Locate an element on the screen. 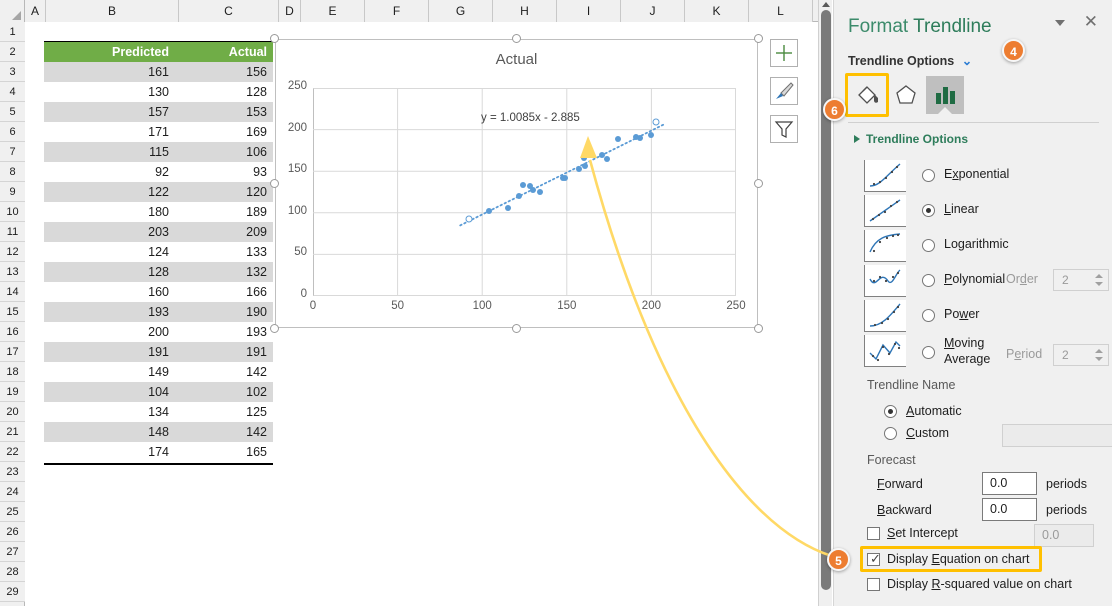 The width and height of the screenshot is (1112, 606). table-cell: 124 is located at coordinates (109, 252).